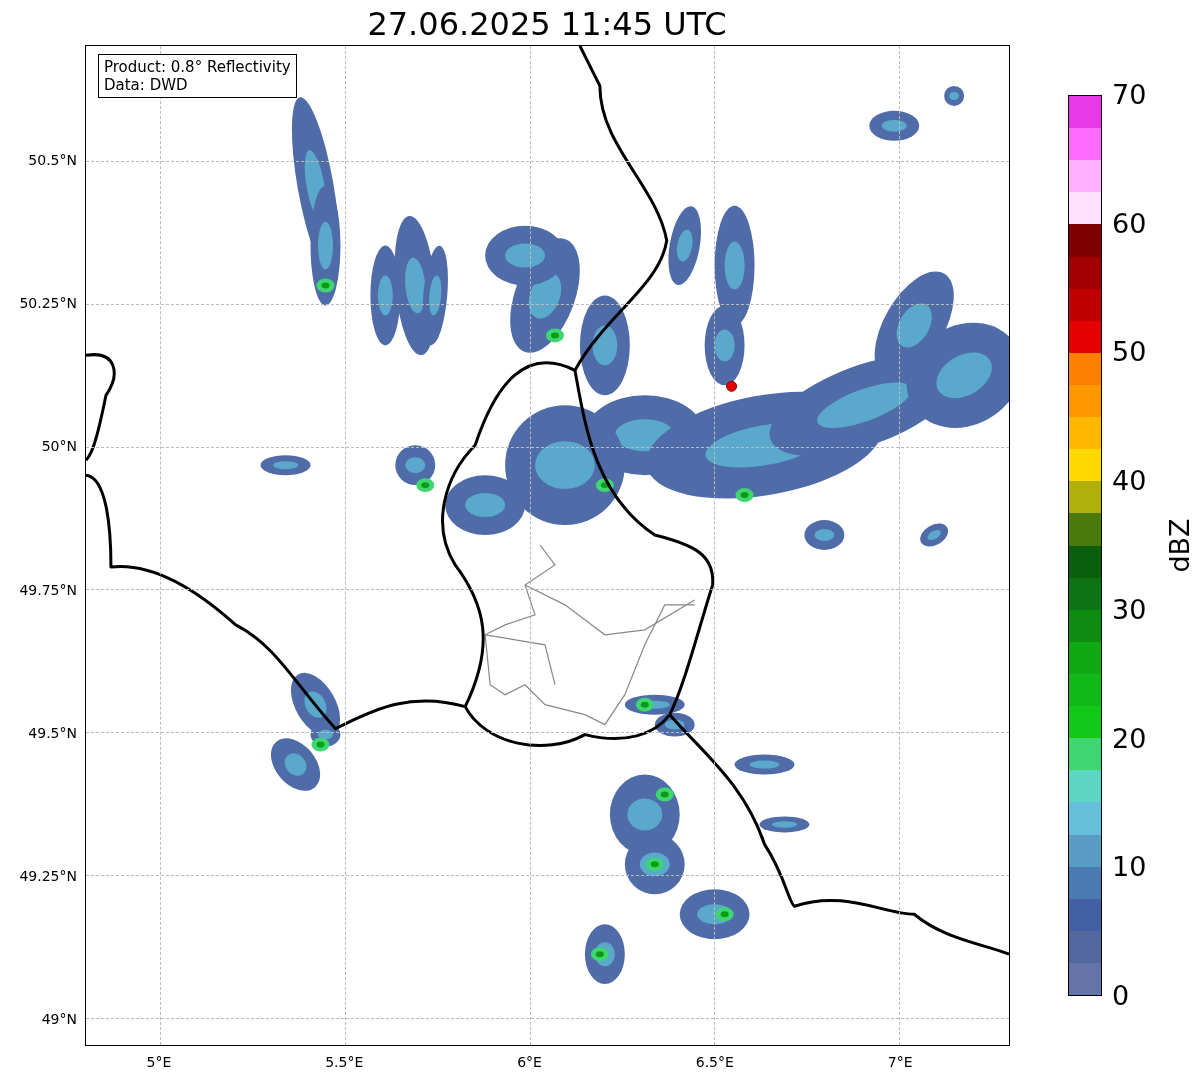 The width and height of the screenshot is (1202, 1081). I want to click on scale-label: 0, so click(1120, 996).